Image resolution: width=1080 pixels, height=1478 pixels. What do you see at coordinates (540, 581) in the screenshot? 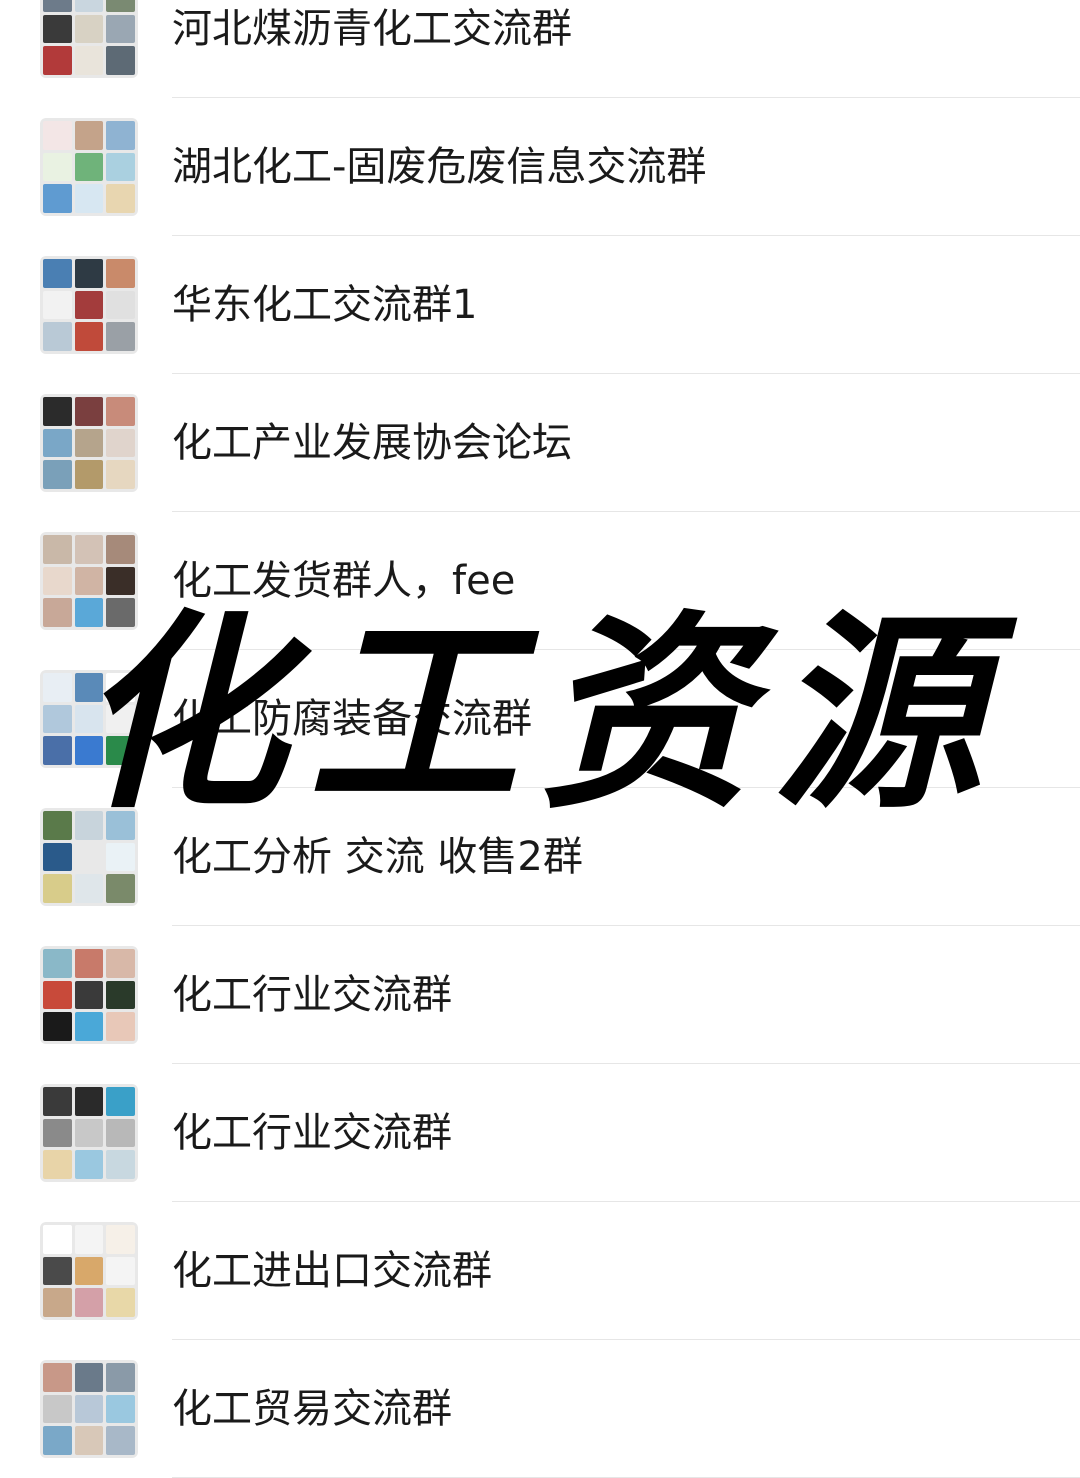
I see `group-chat-row: 化工发货群人，fee` at bounding box center [540, 581].